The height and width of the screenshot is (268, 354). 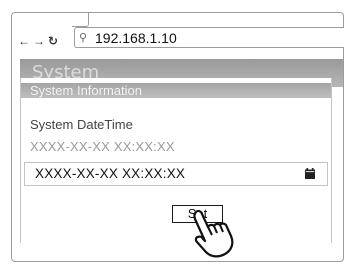 What do you see at coordinates (24, 41) in the screenshot?
I see `back-arrow-icon: ←` at bounding box center [24, 41].